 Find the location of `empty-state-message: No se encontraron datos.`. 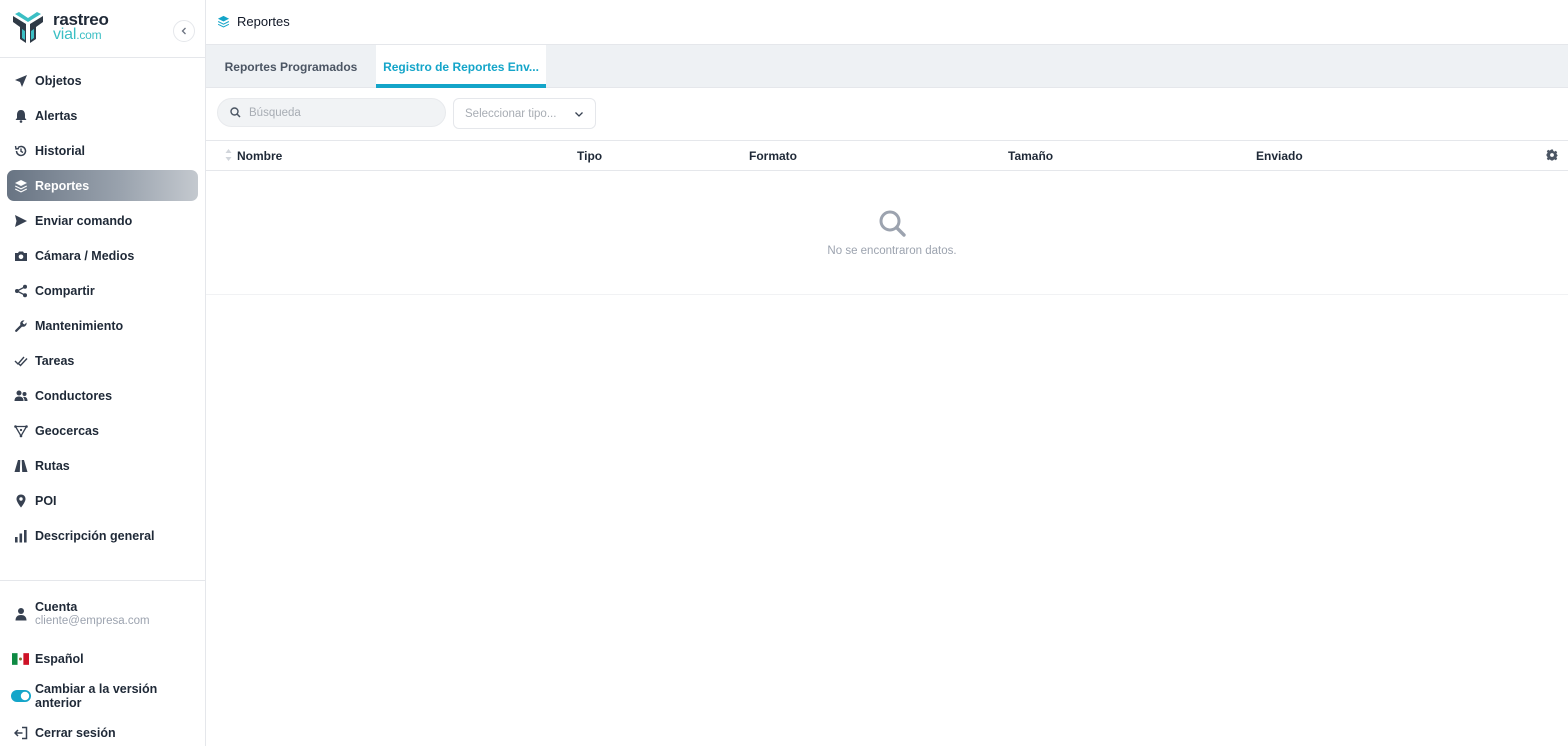

empty-state-message: No se encontraron datos. is located at coordinates (892, 251).